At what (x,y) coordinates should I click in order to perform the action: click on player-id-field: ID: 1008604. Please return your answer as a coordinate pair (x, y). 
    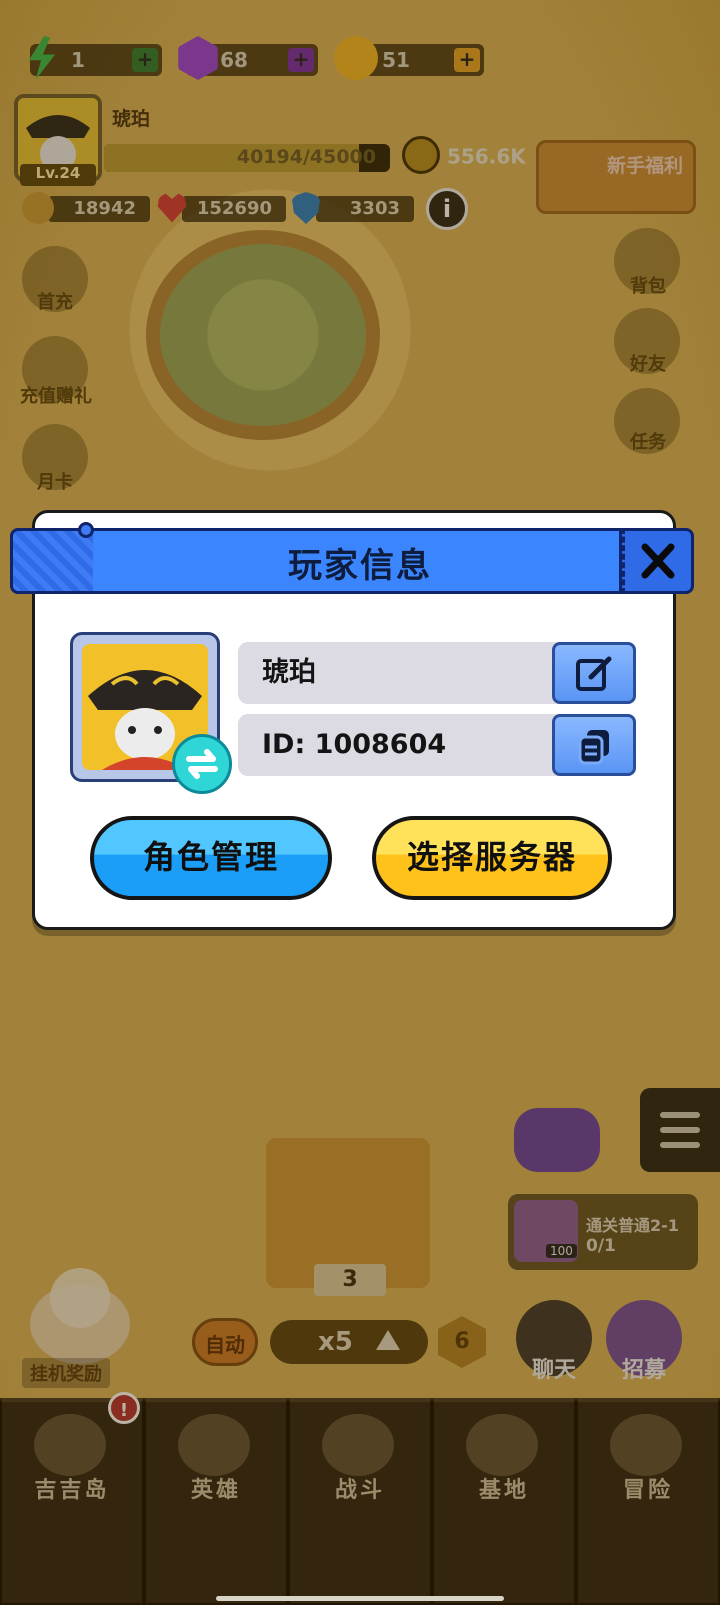
    Looking at the image, I should click on (408, 745).